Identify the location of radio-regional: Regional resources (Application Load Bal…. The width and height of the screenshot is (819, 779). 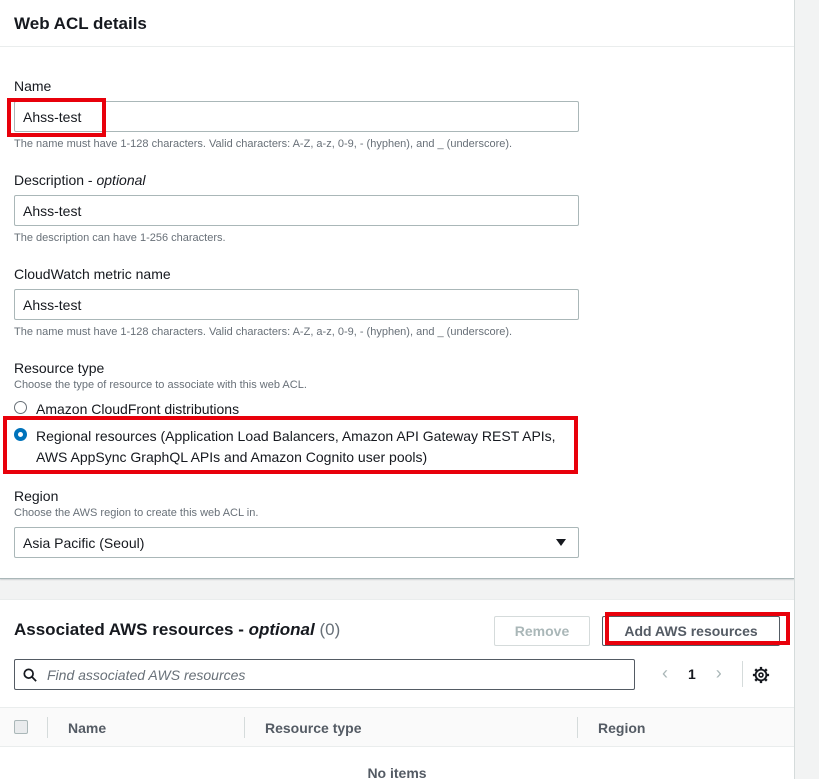
(285, 447).